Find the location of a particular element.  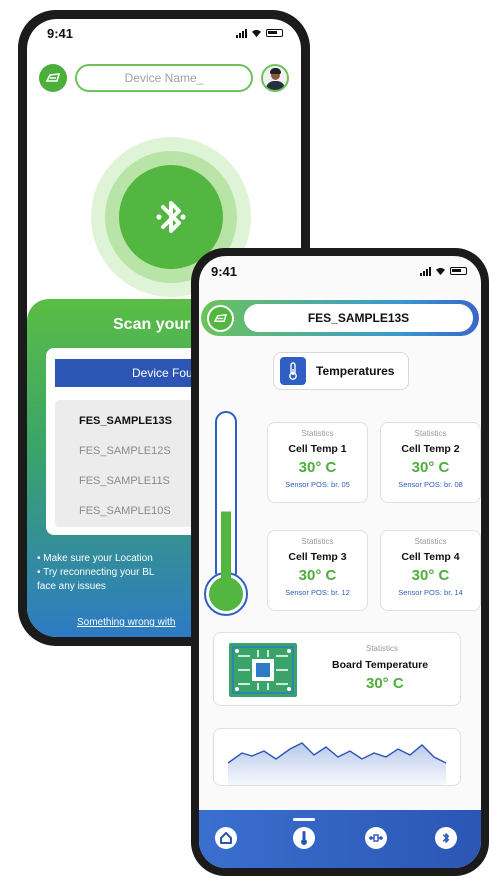

temperature-sparkline is located at coordinates (337, 757).